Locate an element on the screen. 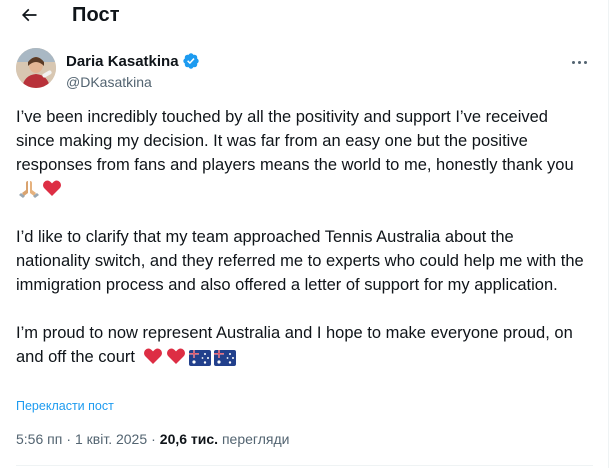 This screenshot has width=609, height=468. author-handle: @DKasatkina is located at coordinates (109, 82).